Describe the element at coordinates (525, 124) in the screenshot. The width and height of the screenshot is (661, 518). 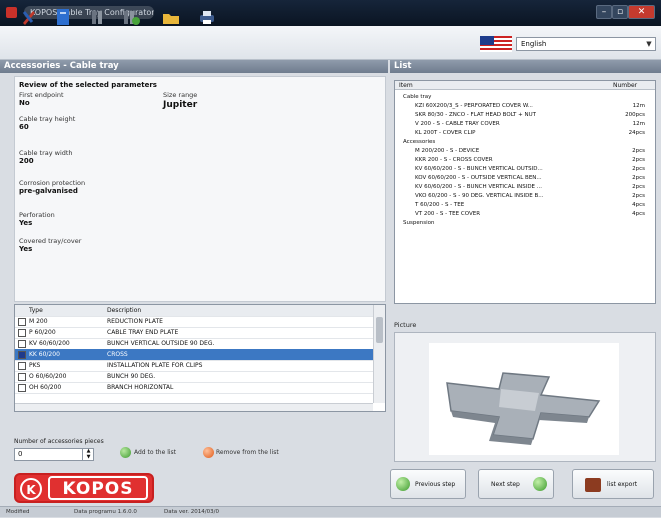
I see `list-item: V 200 - S - CABLE TRAY COVER 12m` at that location.